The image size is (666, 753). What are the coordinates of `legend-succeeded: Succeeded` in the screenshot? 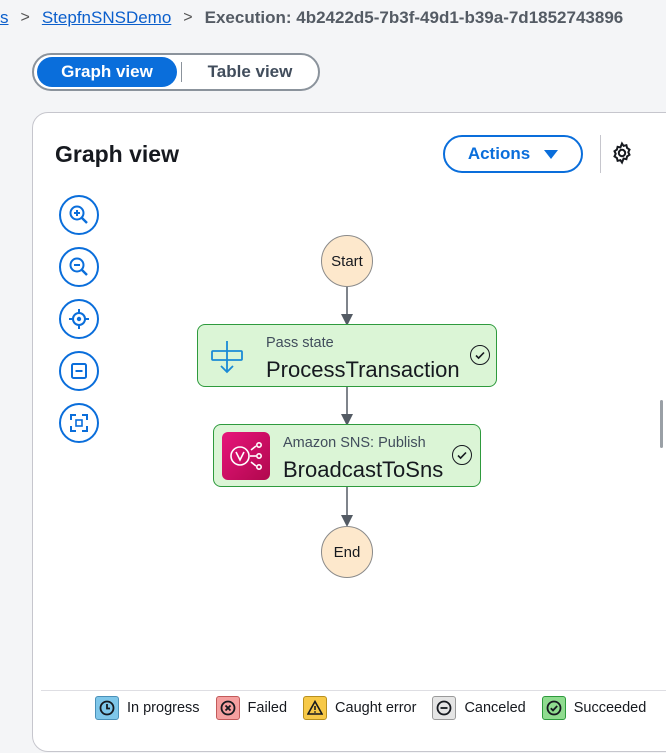 It's located at (594, 708).